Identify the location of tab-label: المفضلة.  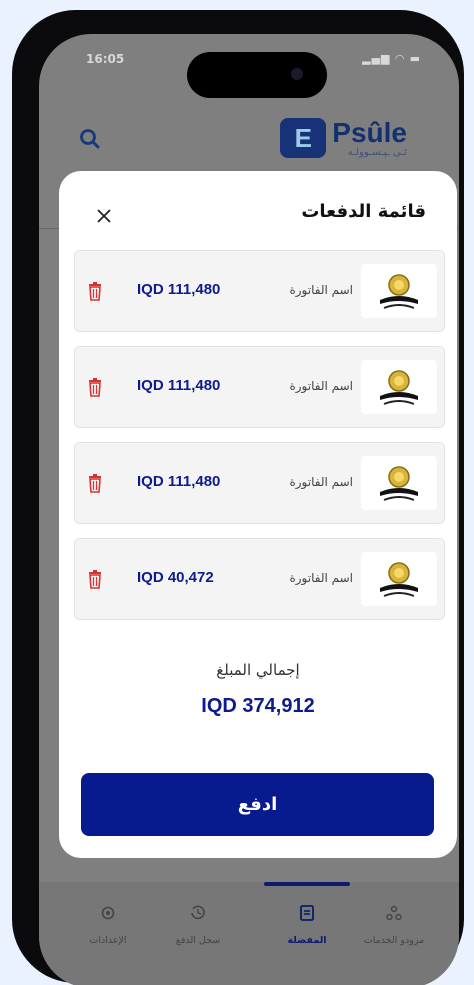
(307, 940).